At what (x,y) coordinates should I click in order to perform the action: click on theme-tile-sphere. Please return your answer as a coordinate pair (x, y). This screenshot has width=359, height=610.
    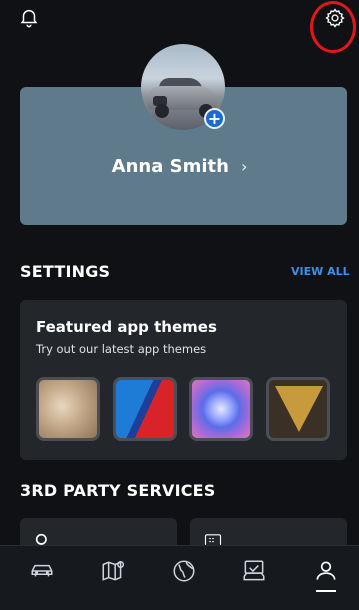
    Looking at the image, I should click on (221, 409).